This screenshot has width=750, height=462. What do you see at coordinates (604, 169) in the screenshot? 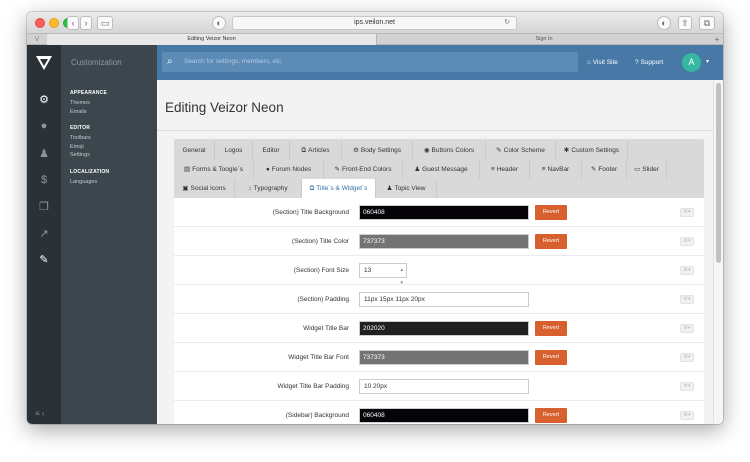
I see `tab-footer: ✎ Footer` at bounding box center [604, 169].